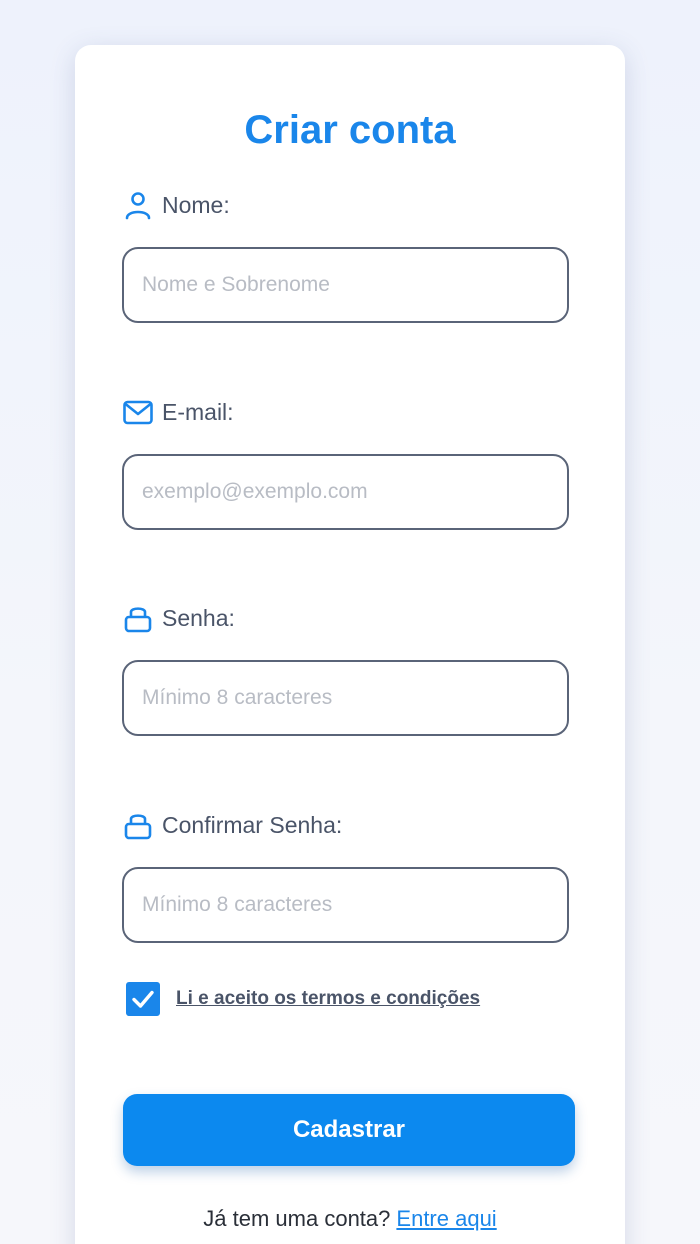  What do you see at coordinates (349, 1130) in the screenshot?
I see `register-button: Cadastrar` at bounding box center [349, 1130].